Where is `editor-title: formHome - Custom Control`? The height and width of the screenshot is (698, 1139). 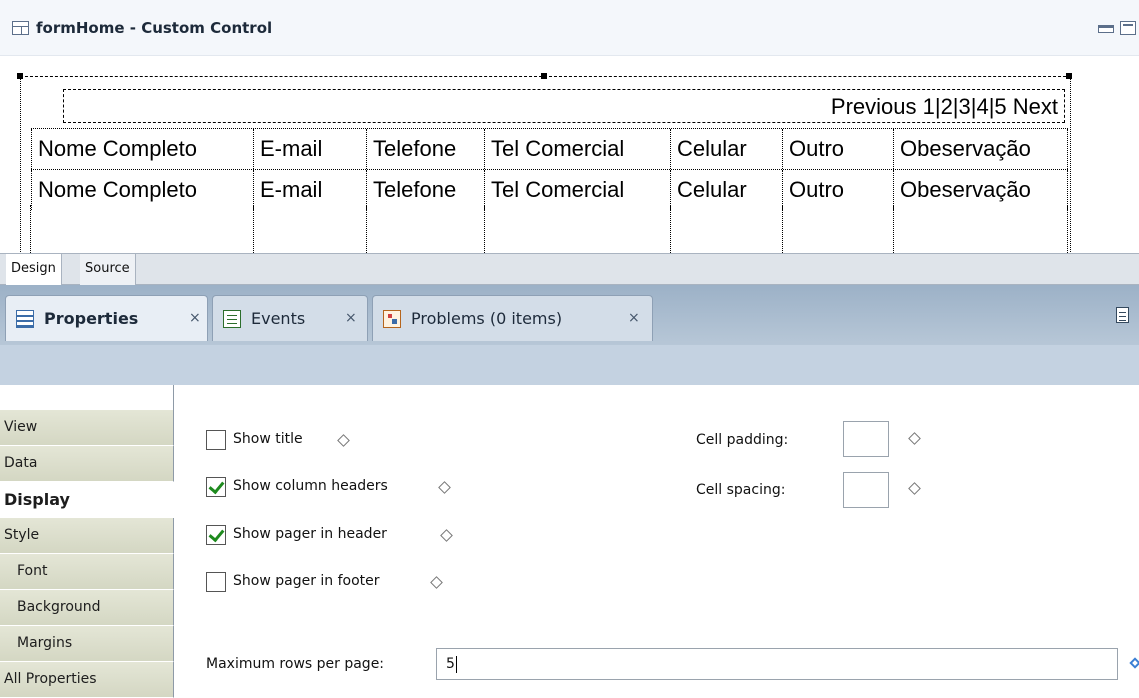
editor-title: formHome - Custom Control is located at coordinates (154, 28).